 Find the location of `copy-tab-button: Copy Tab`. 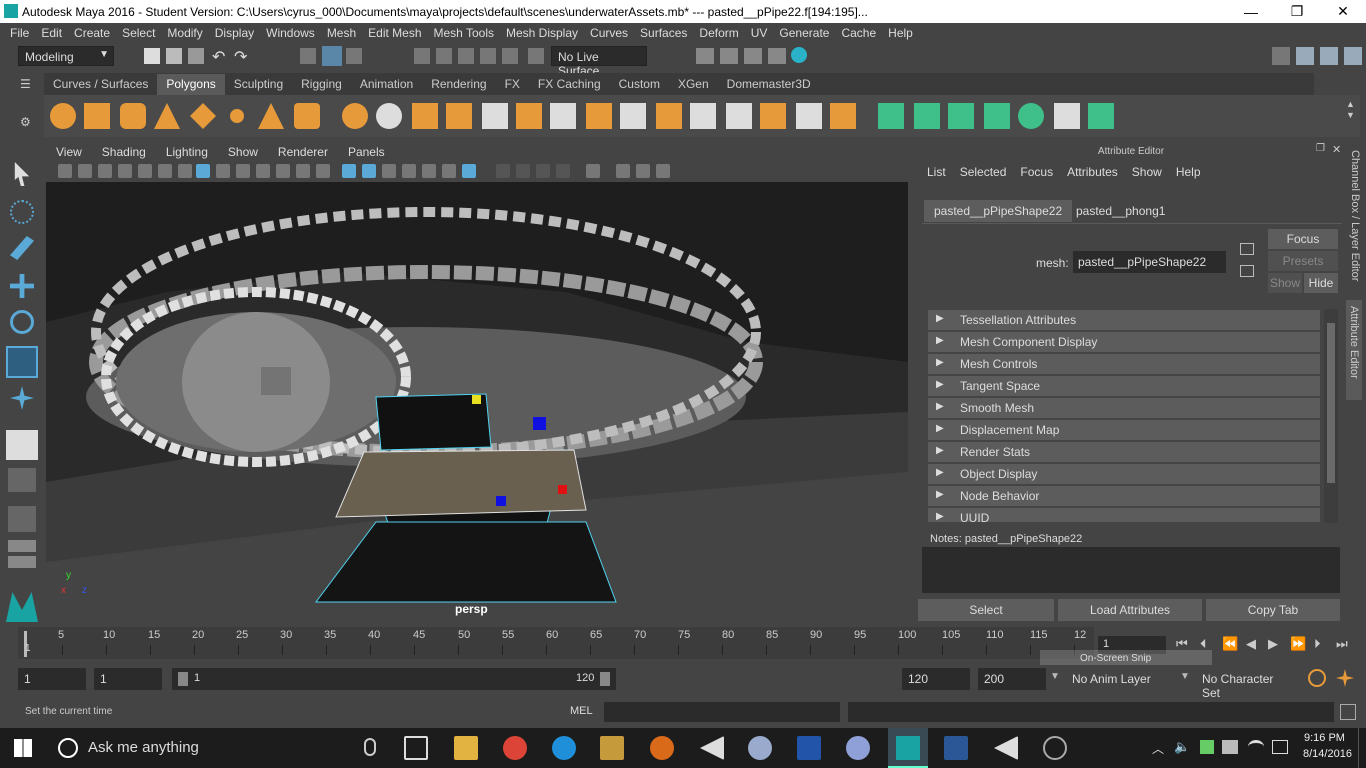

copy-tab-button: Copy Tab is located at coordinates (1273, 610).